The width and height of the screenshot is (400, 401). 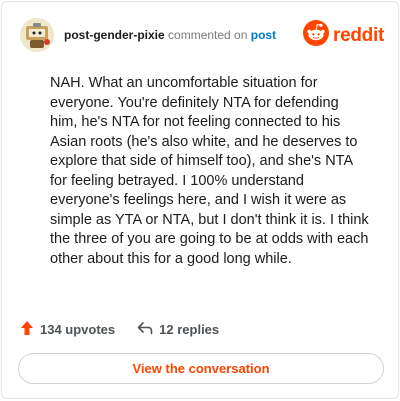 I want to click on reddit-logo-icon, so click(x=316, y=35).